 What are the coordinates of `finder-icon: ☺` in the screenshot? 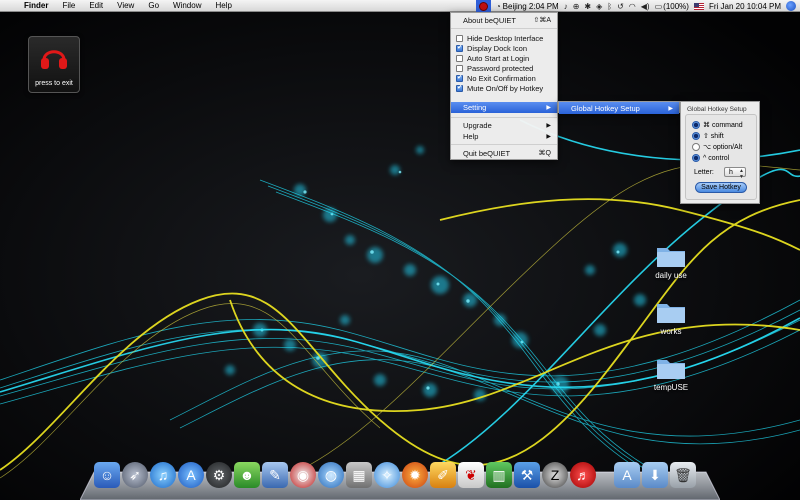 It's located at (107, 475).